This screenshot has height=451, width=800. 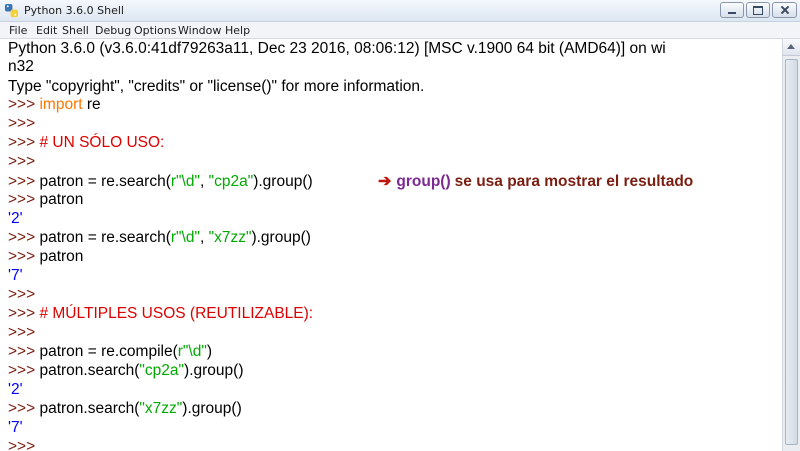 What do you see at coordinates (11, 10) in the screenshot?
I see `python-icon` at bounding box center [11, 10].